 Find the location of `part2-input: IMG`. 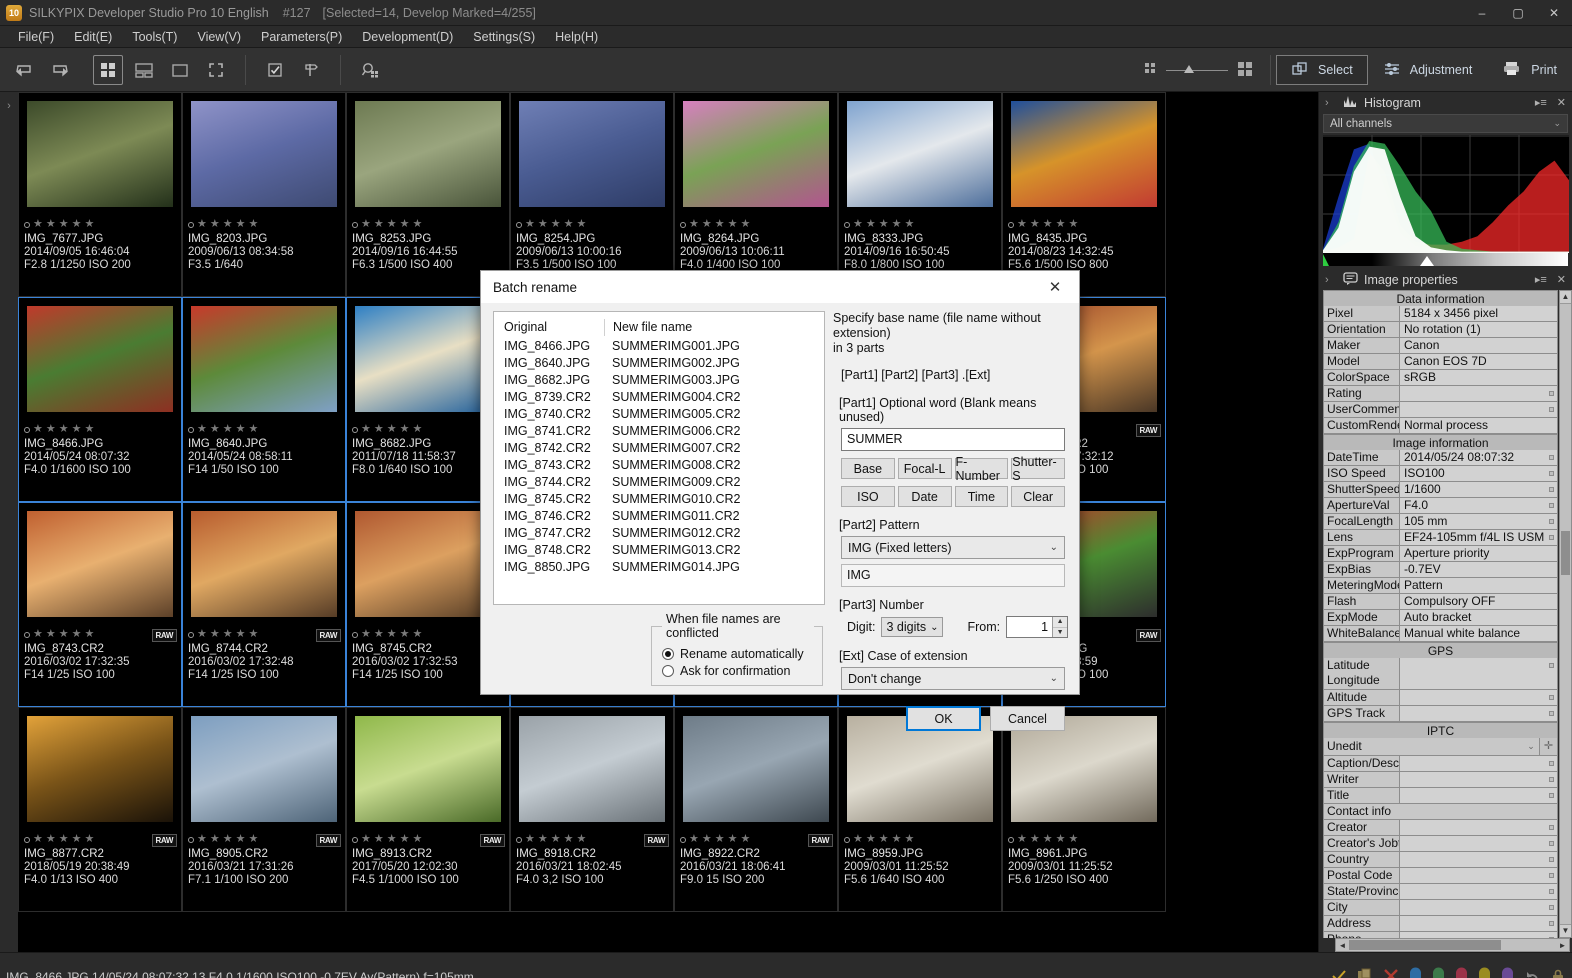

part2-input: IMG is located at coordinates (953, 575).